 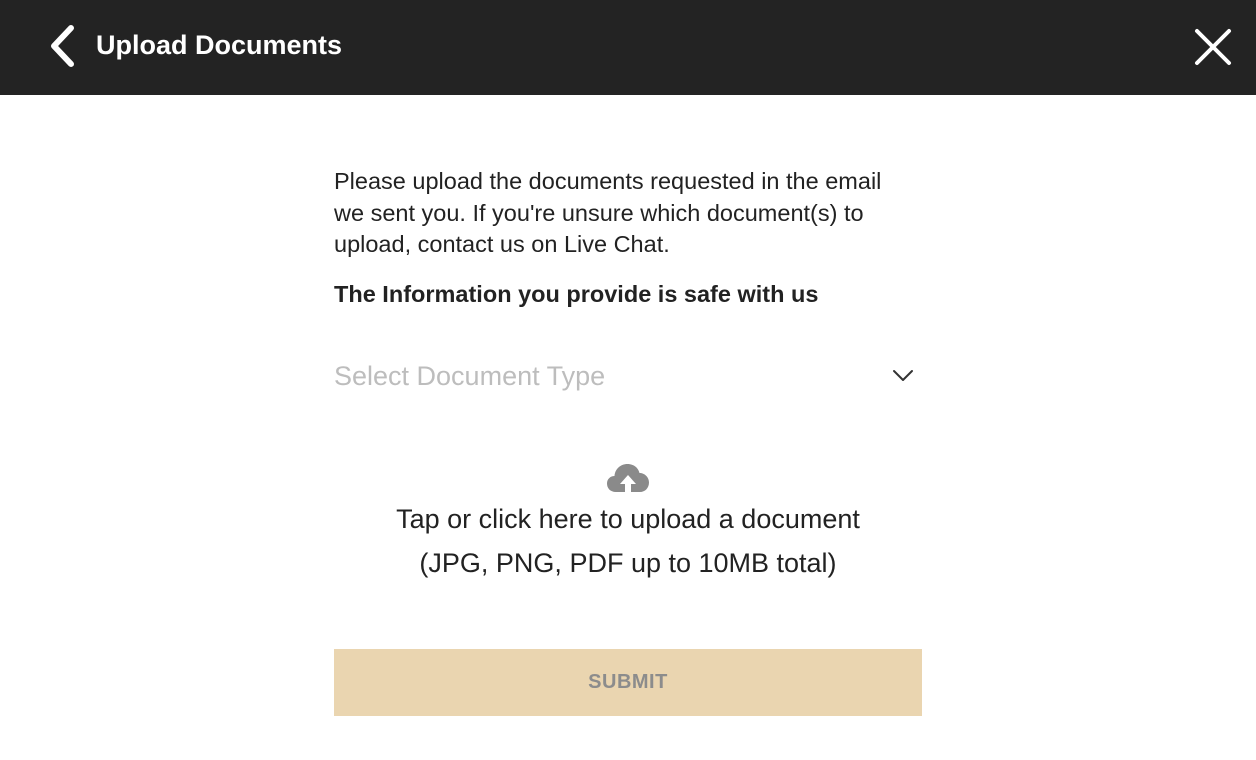 I want to click on close-icon, so click(x=1213, y=47).